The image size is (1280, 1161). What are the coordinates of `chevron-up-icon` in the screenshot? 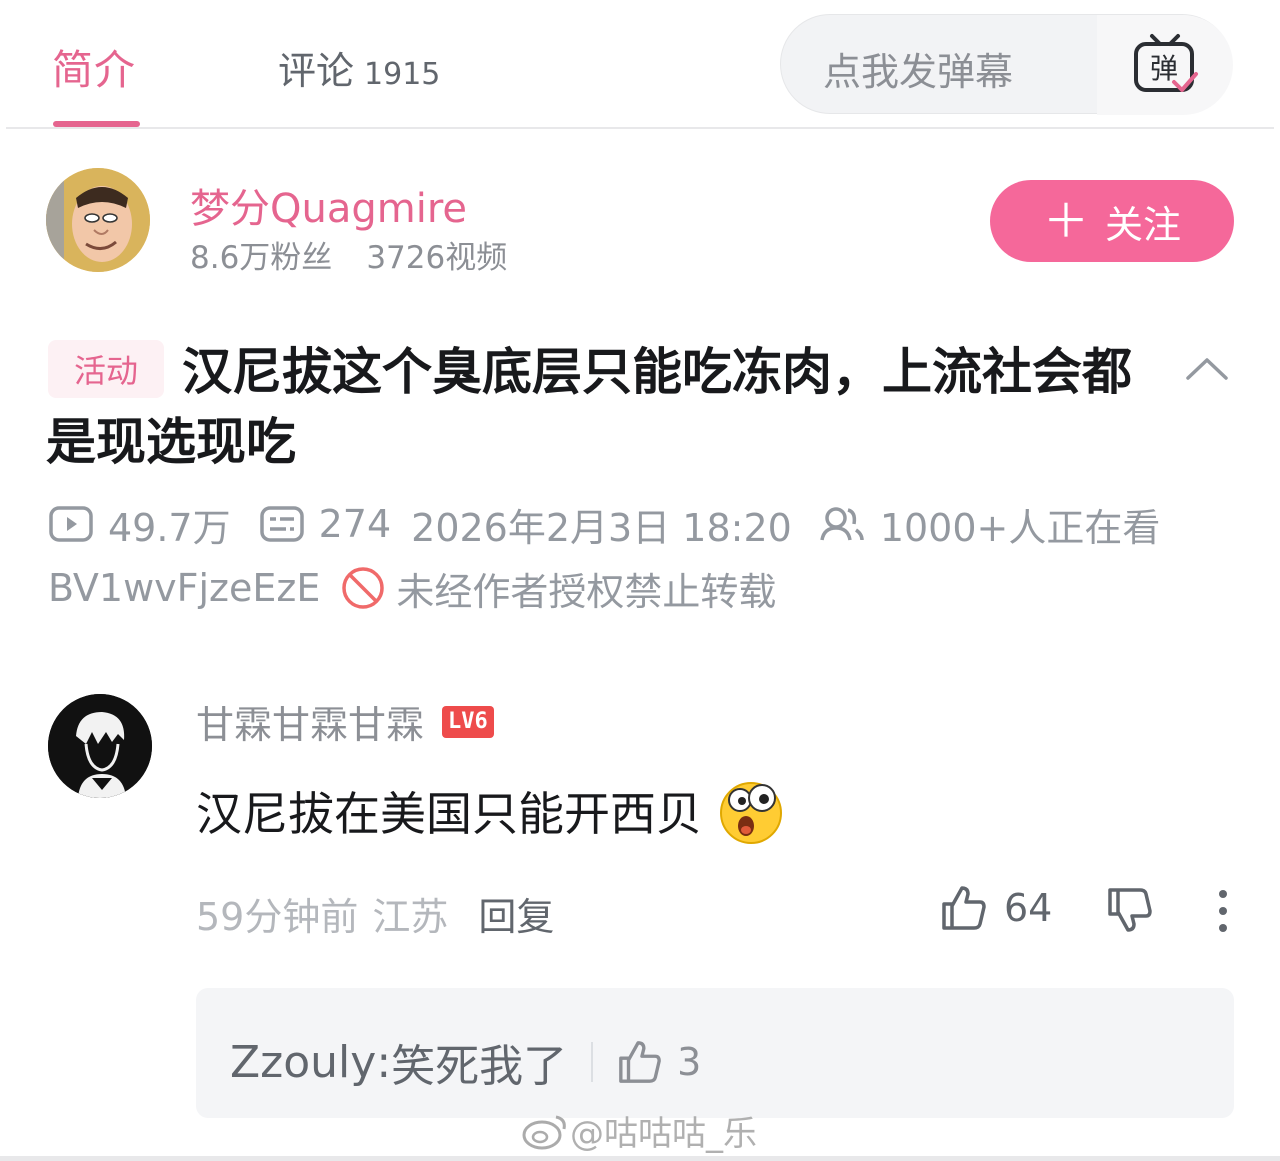 It's located at (1207, 368).